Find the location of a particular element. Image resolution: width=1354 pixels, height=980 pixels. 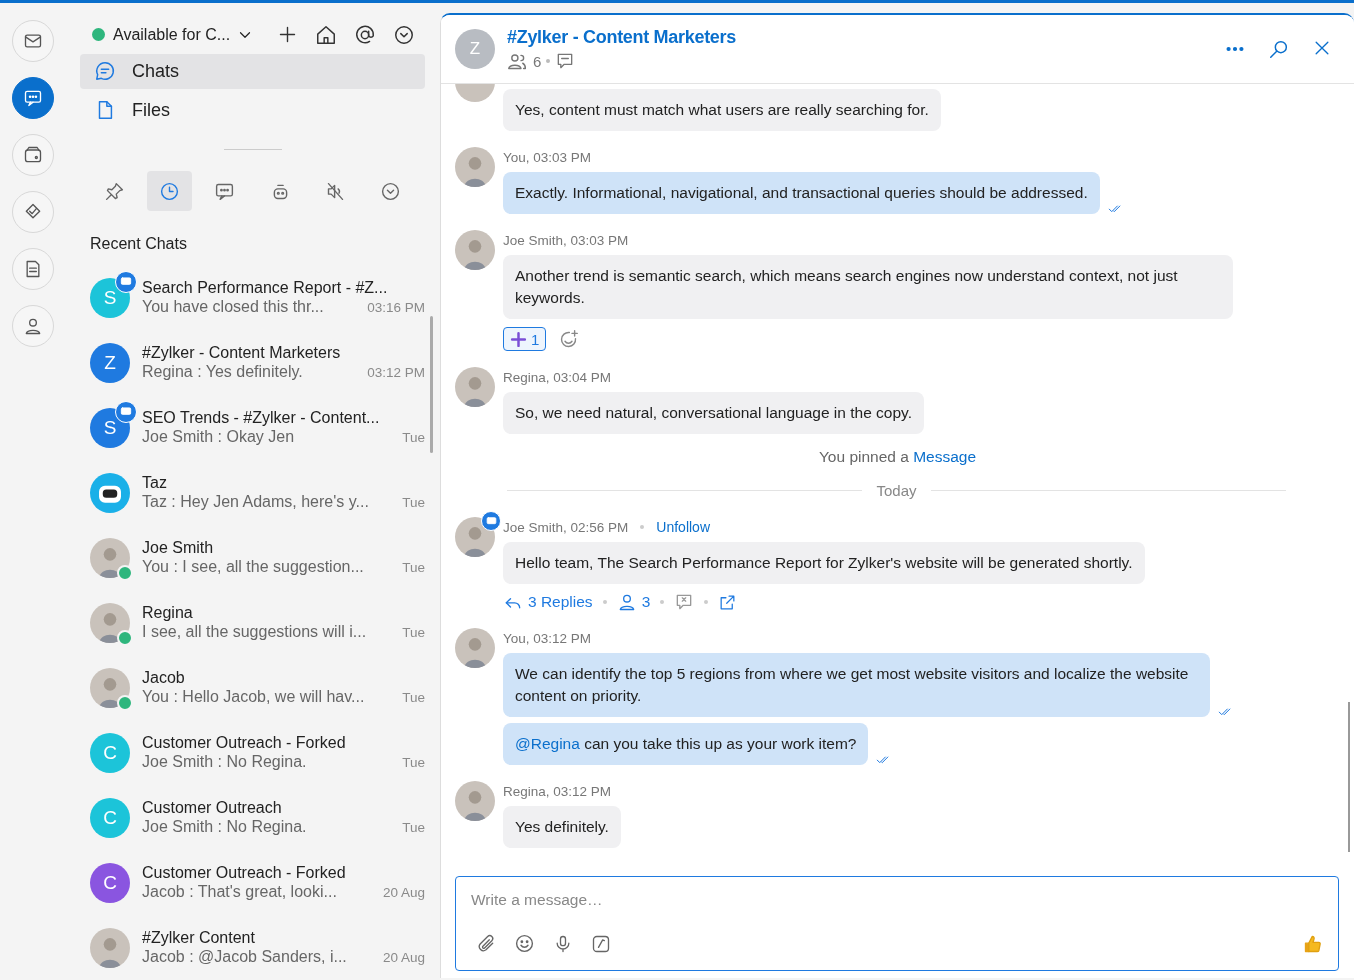

chat-list-item: S Search Performance Report - #Z... You have closed this thr... 03:16 PM is located at coordinates (252, 297).